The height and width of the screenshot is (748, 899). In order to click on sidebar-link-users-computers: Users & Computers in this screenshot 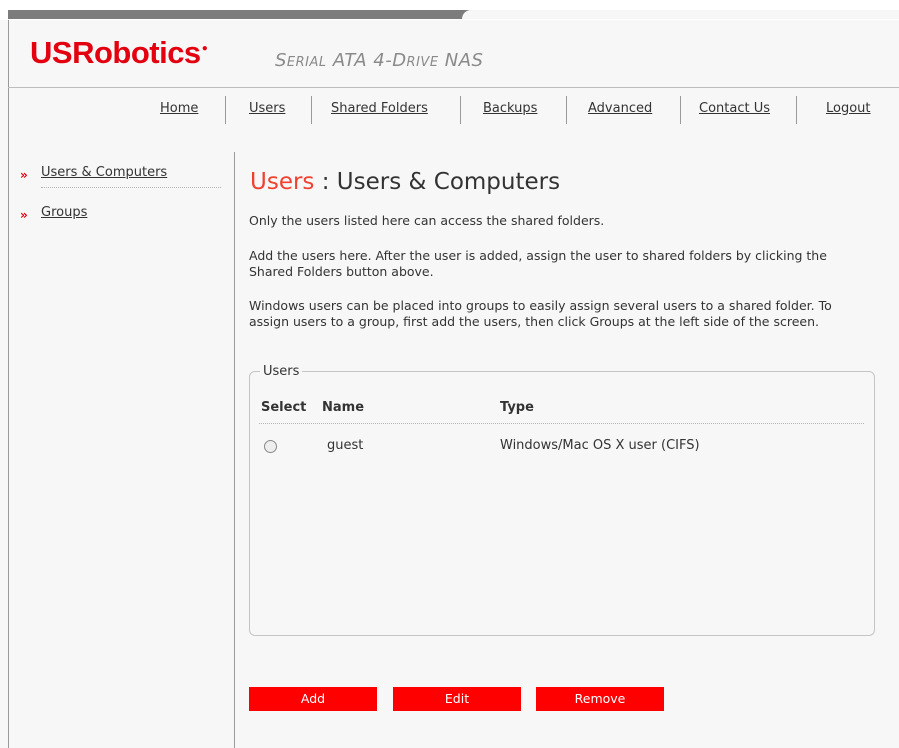, I will do `click(104, 172)`.